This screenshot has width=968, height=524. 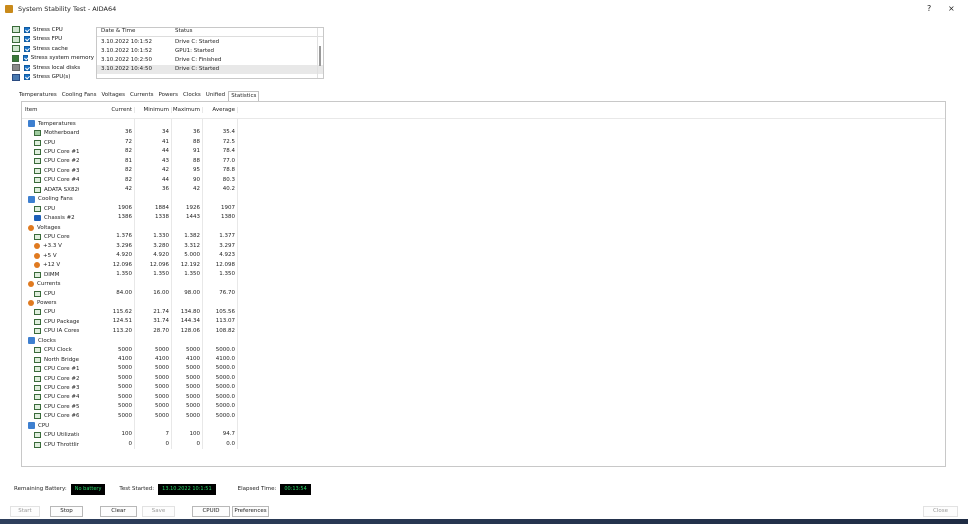 What do you see at coordinates (210, 69) in the screenshot?
I see `log-row: 3.10.2022 10:4:50 Drive C: Started` at bounding box center [210, 69].